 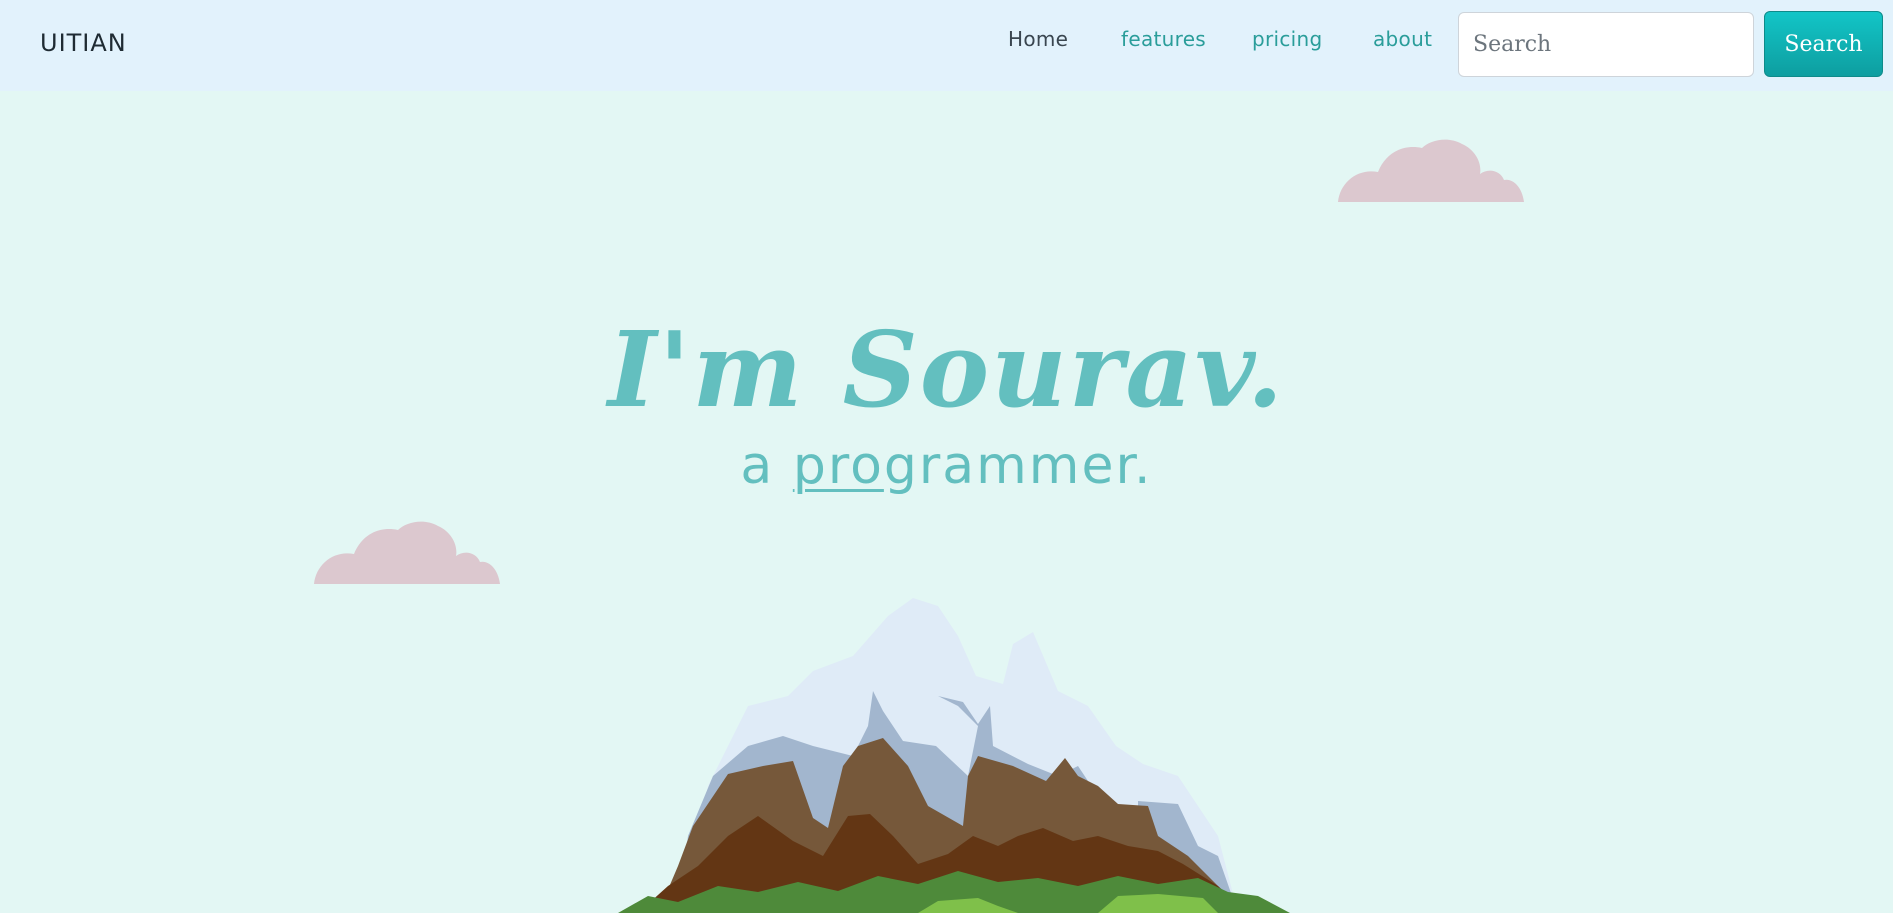 What do you see at coordinates (1163, 39) in the screenshot?
I see `nav-link-features: features` at bounding box center [1163, 39].